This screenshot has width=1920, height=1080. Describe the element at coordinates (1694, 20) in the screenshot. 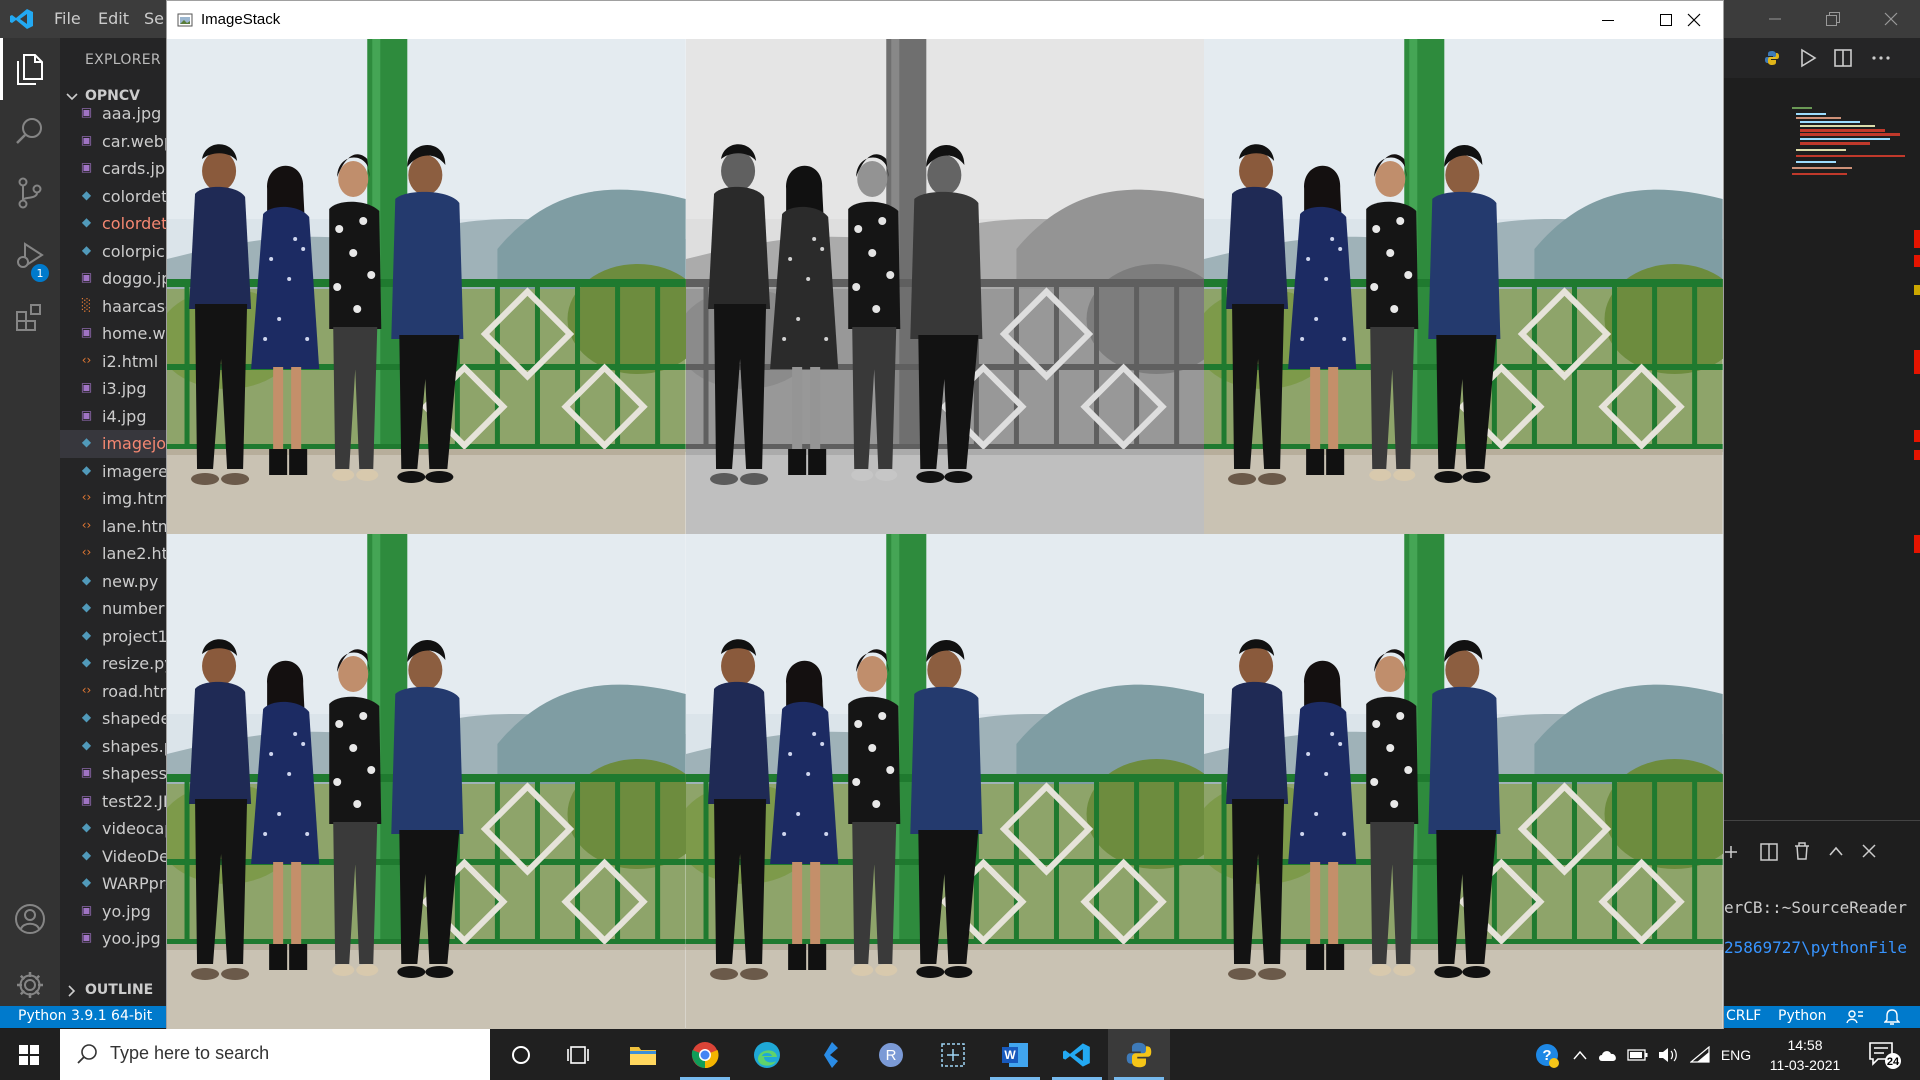

I see `imagestack-close-button` at that location.